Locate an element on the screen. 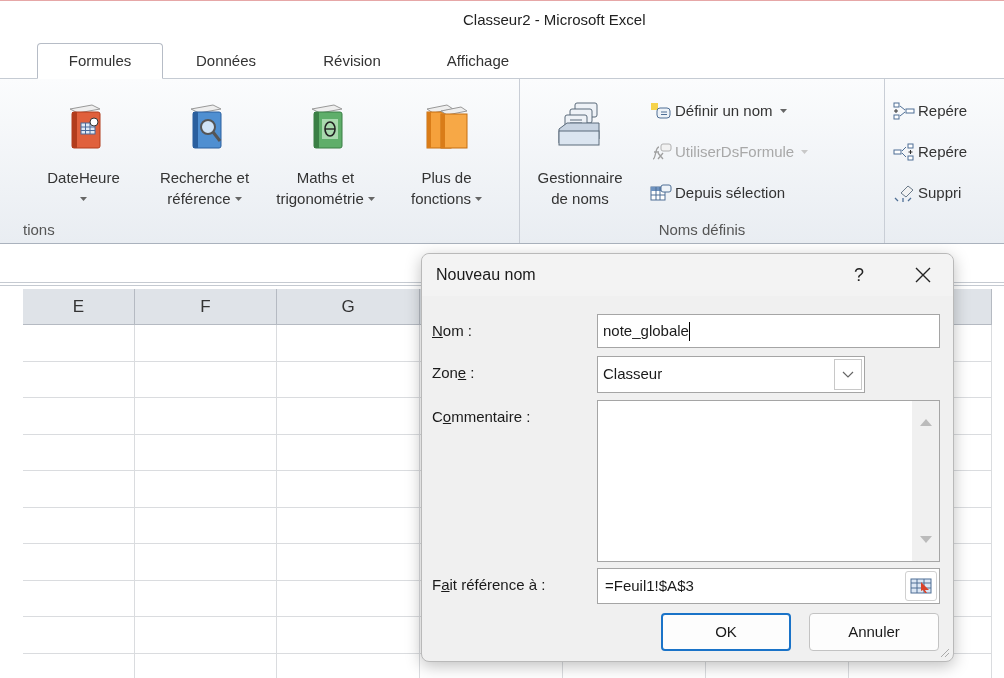 The width and height of the screenshot is (1004, 678). fx-icon is located at coordinates (661, 152).